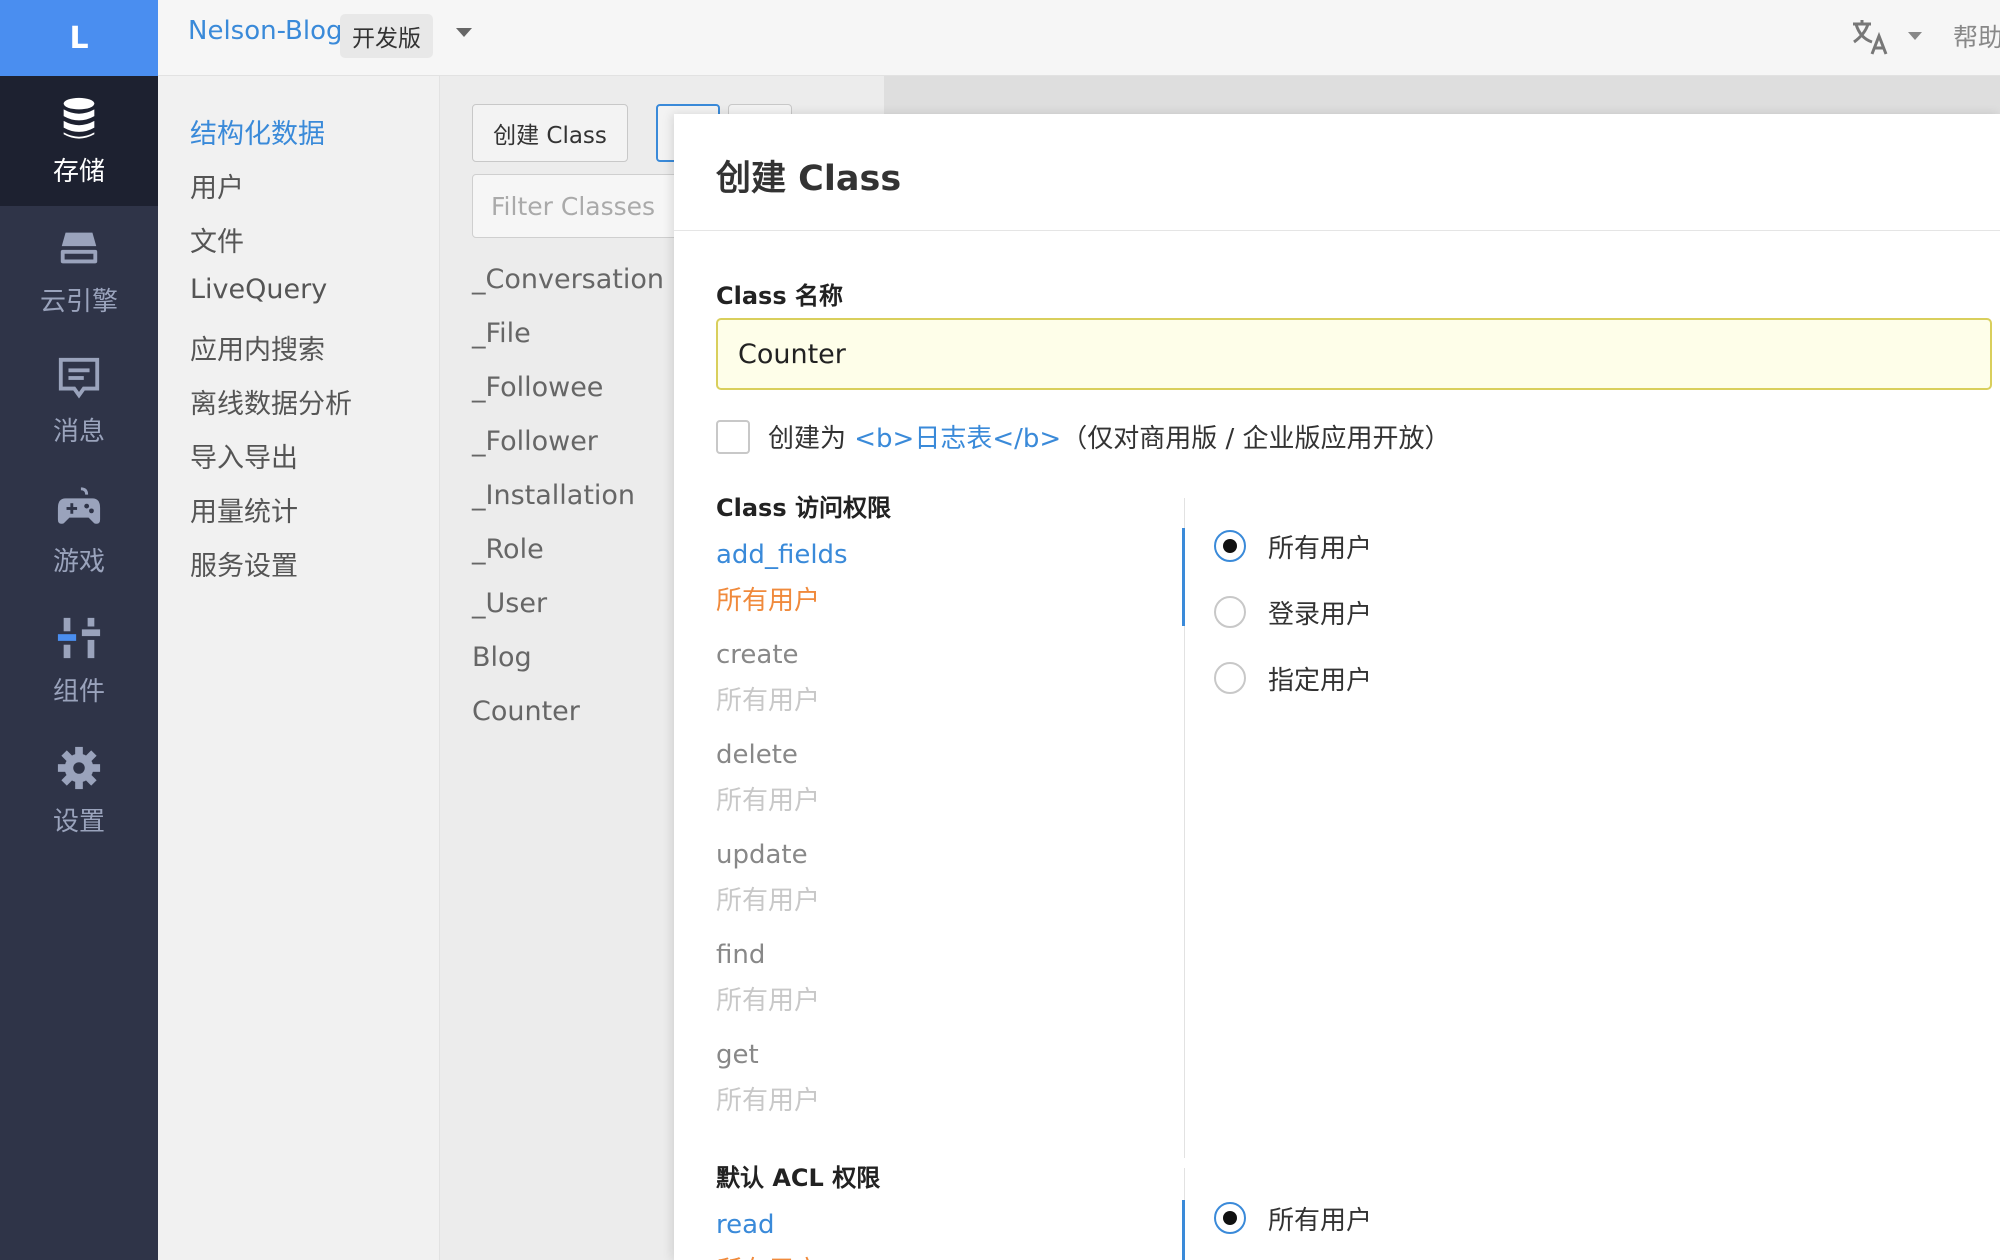  Describe the element at coordinates (1976, 36) in the screenshot. I see `help-link: 帮助` at that location.